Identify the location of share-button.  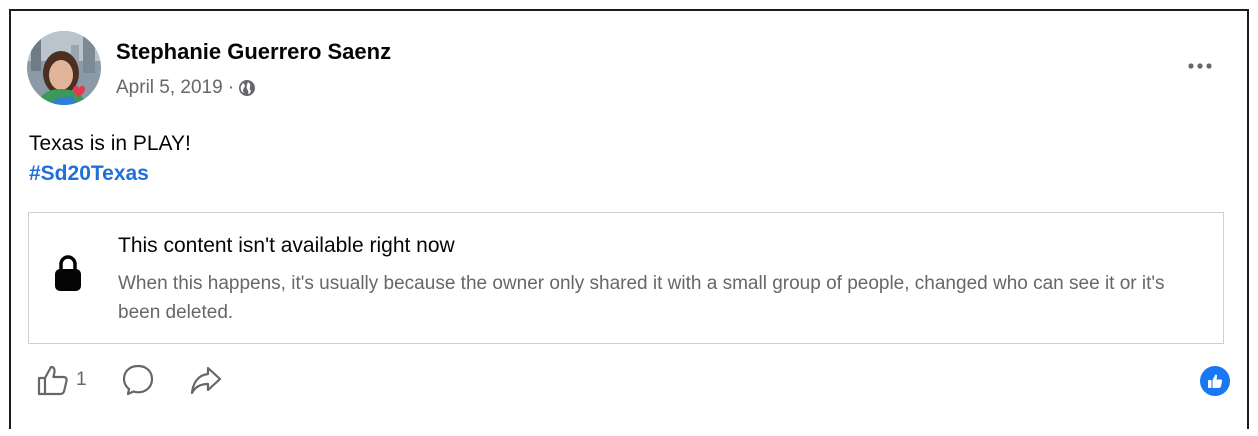
(206, 380).